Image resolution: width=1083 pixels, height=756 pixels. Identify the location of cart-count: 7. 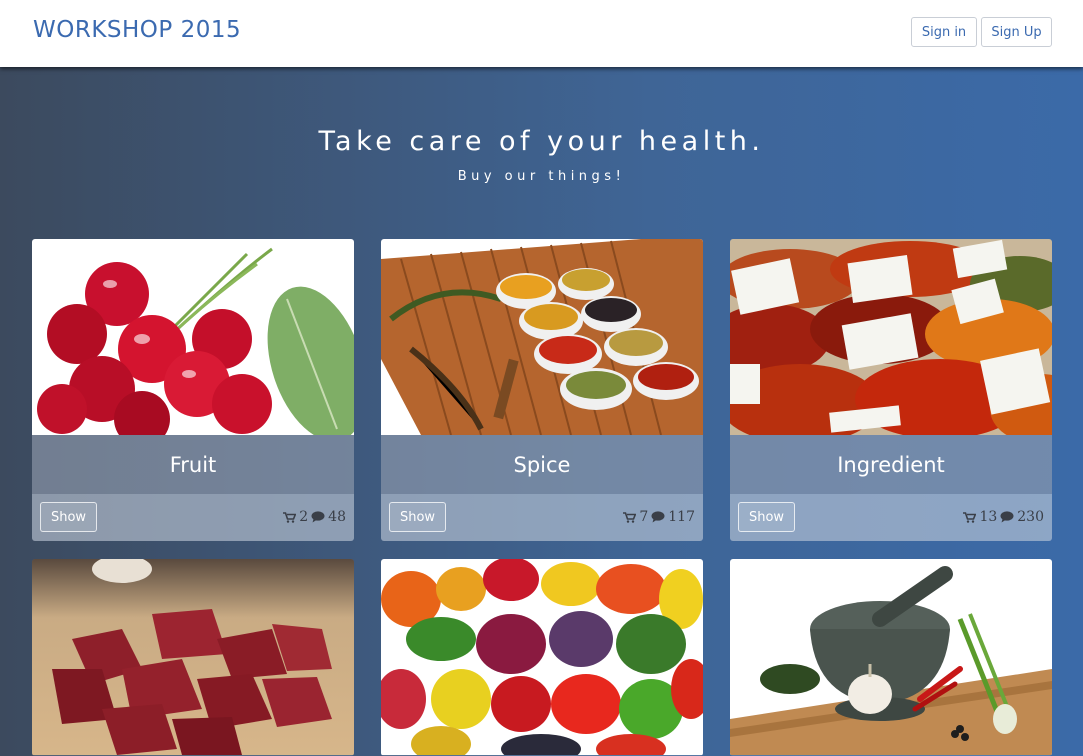
(644, 517).